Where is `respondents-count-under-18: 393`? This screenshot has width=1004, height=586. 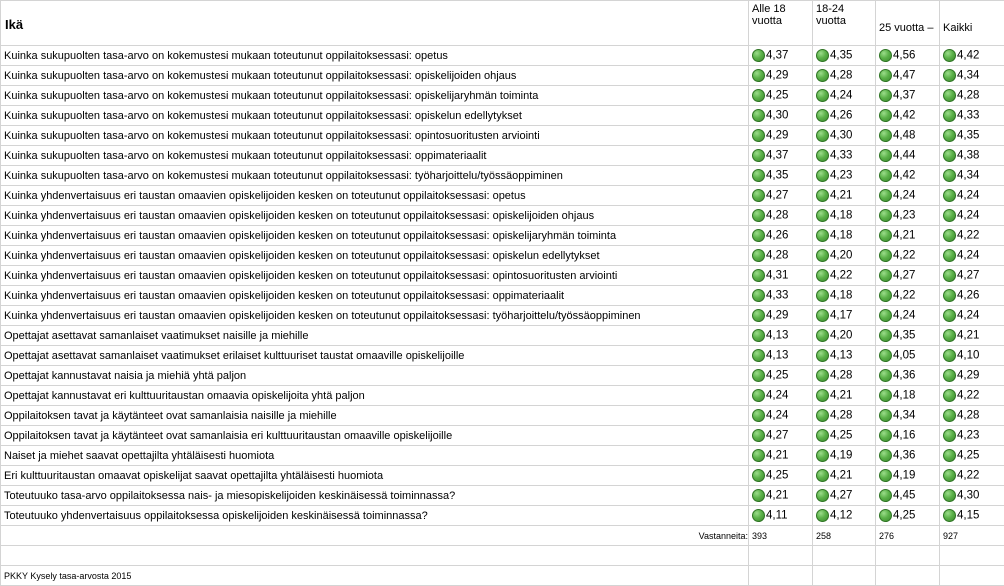 respondents-count-under-18: 393 is located at coordinates (781, 536).